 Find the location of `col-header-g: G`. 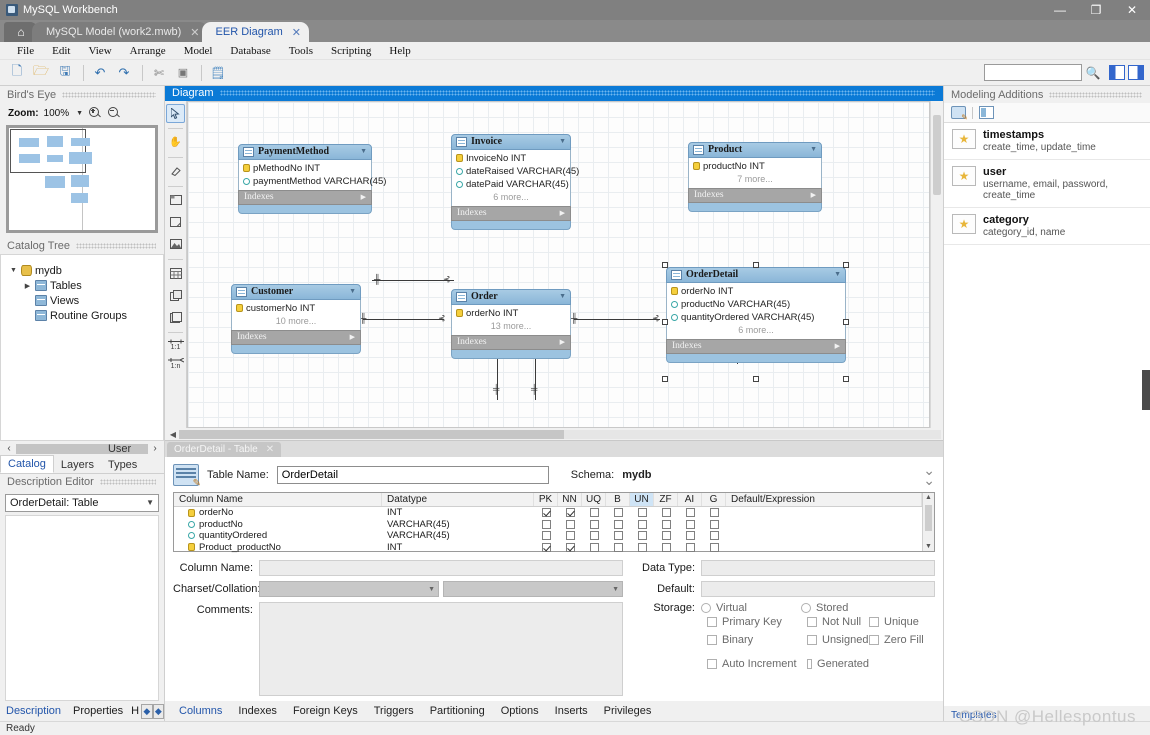

col-header-g: G is located at coordinates (714, 499).